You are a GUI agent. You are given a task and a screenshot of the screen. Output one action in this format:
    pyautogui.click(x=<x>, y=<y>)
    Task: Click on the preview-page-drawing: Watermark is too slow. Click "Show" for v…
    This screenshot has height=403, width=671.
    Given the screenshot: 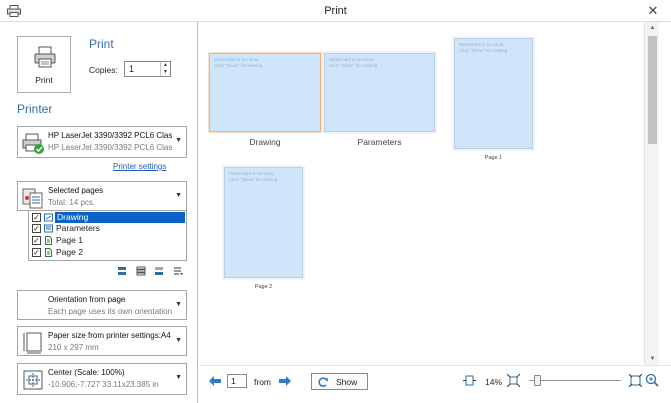 What is the action you would take?
    pyautogui.click(x=265, y=92)
    